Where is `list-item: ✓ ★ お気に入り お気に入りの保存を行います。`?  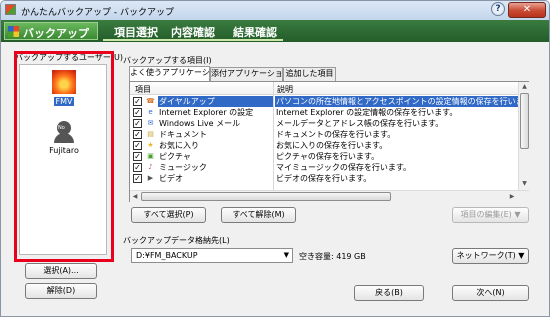
list-item: ✓ ★ お気に入り お気に入りの保存を行います。 is located at coordinates (324, 145).